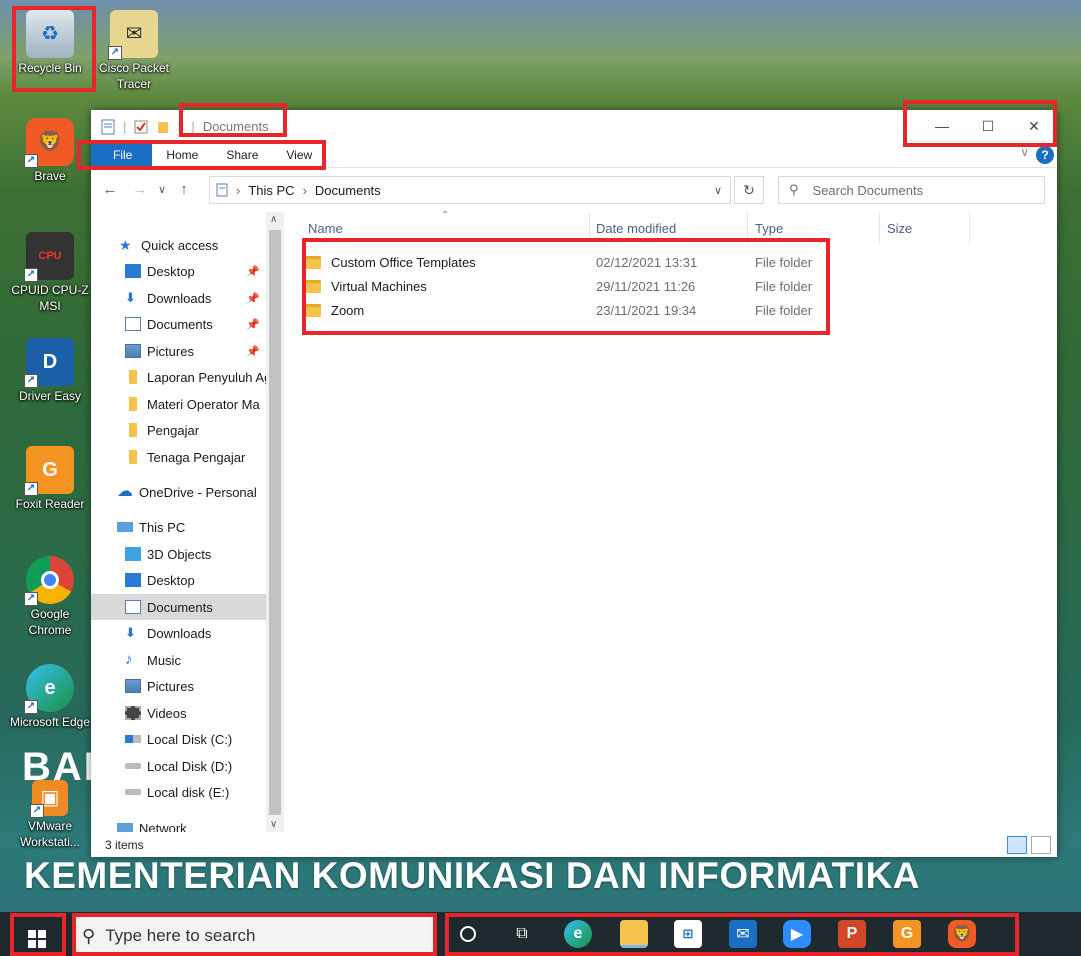 The image size is (1081, 956). What do you see at coordinates (1045, 155) in the screenshot?
I see `help-icon: ?` at bounding box center [1045, 155].